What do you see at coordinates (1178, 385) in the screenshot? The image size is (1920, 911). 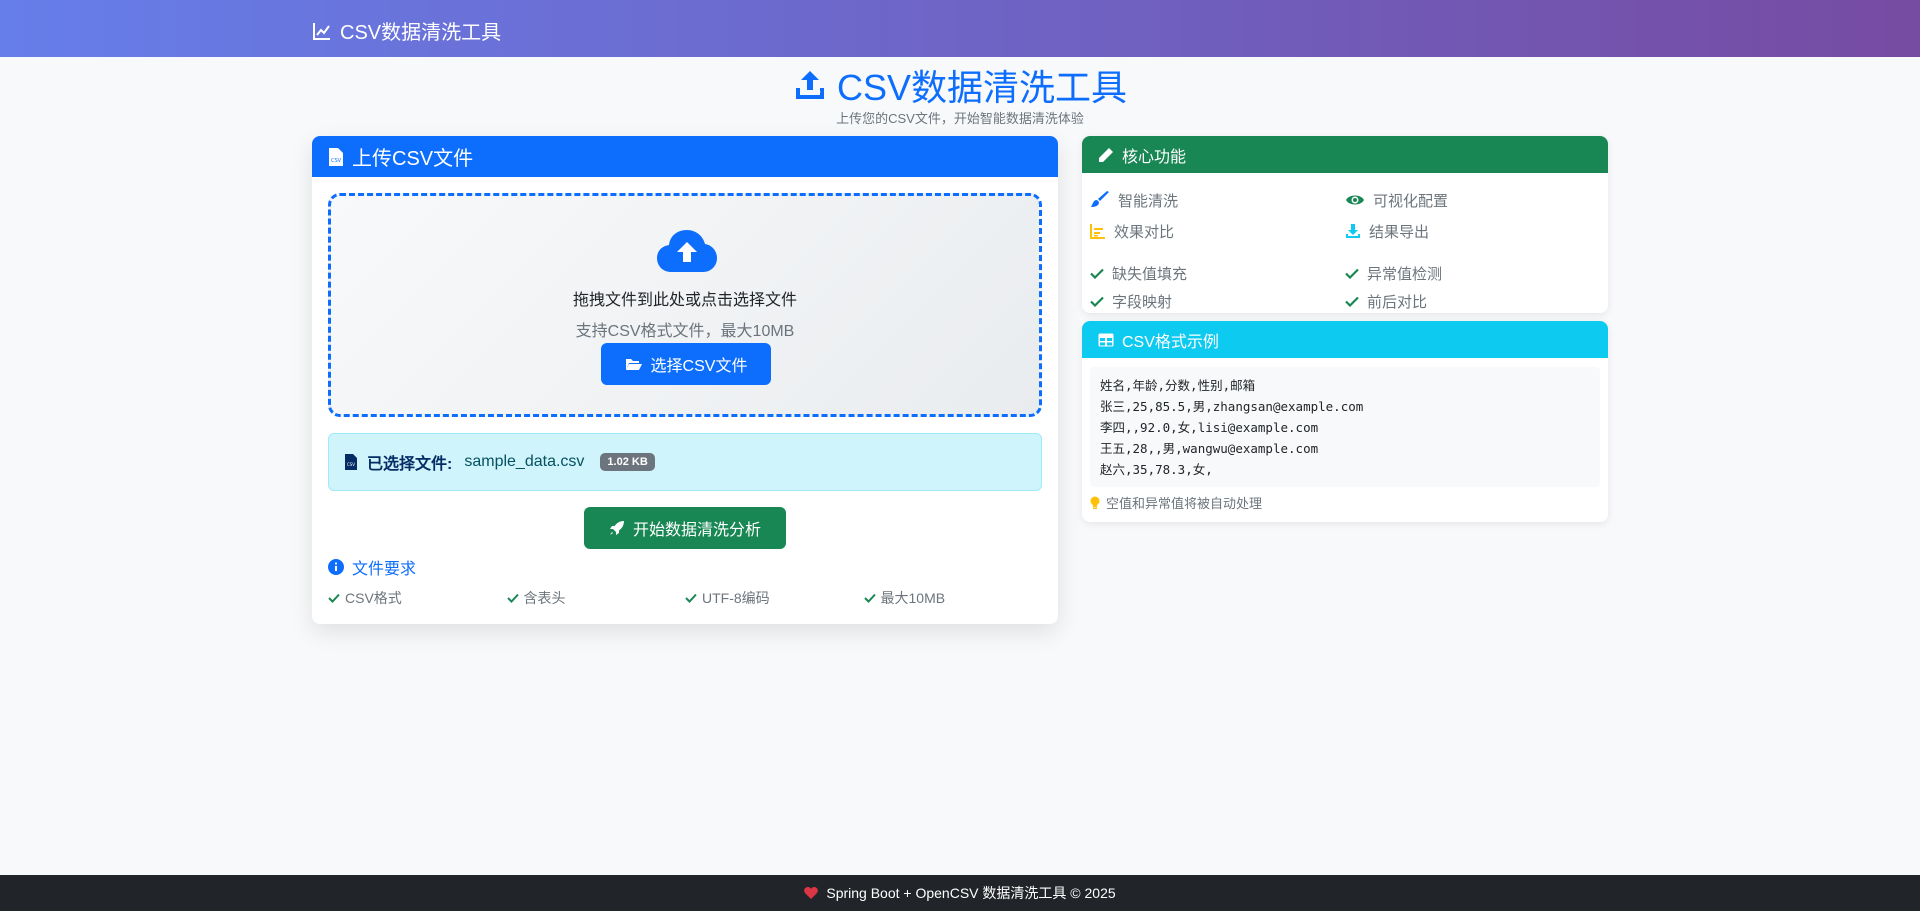 I see `csv-line: 姓名,年龄,分数,性别,邮箱` at bounding box center [1178, 385].